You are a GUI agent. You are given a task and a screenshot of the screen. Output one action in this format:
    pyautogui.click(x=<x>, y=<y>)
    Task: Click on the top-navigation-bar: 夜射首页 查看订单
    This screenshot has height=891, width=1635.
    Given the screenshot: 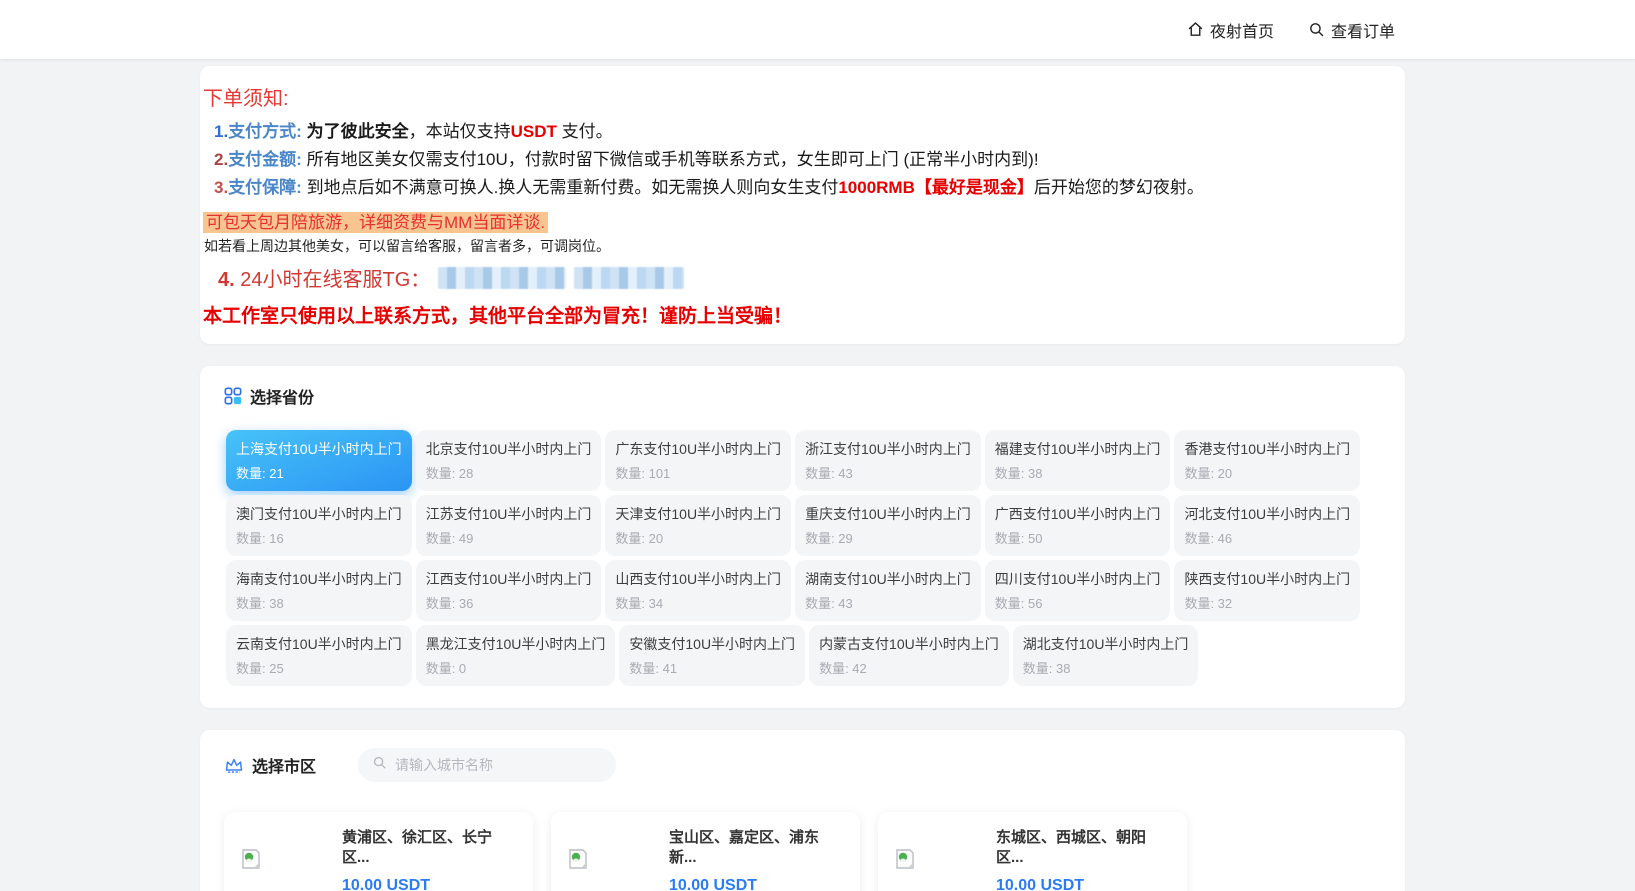 What is the action you would take?
    pyautogui.click(x=817, y=29)
    